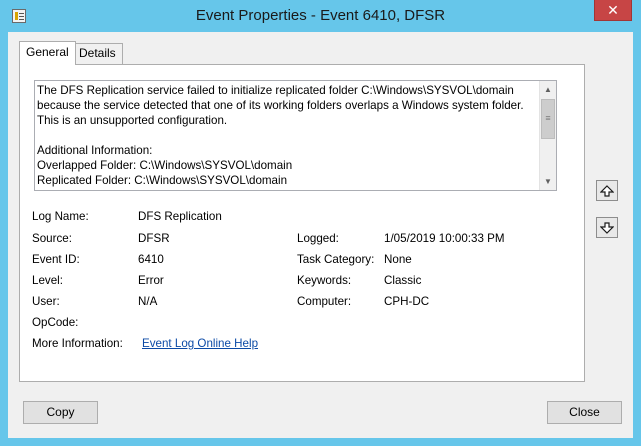 Image resolution: width=641 pixels, height=446 pixels. What do you see at coordinates (548, 119) in the screenshot?
I see `scrollbar-thumb: ≡` at bounding box center [548, 119].